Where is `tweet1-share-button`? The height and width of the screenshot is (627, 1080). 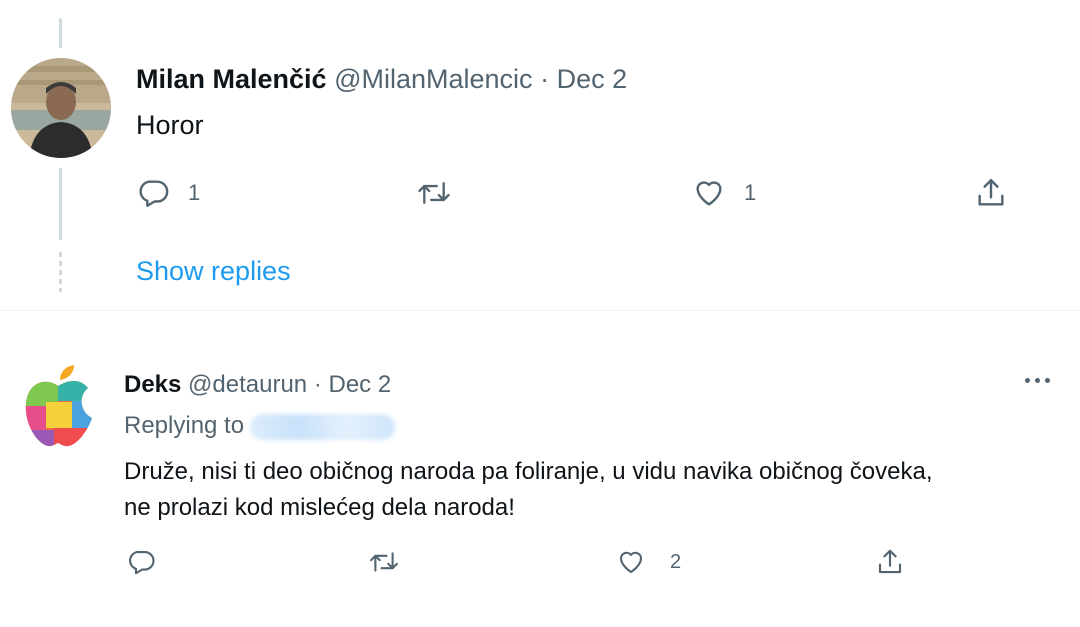
tweet1-share-button is located at coordinates (991, 193).